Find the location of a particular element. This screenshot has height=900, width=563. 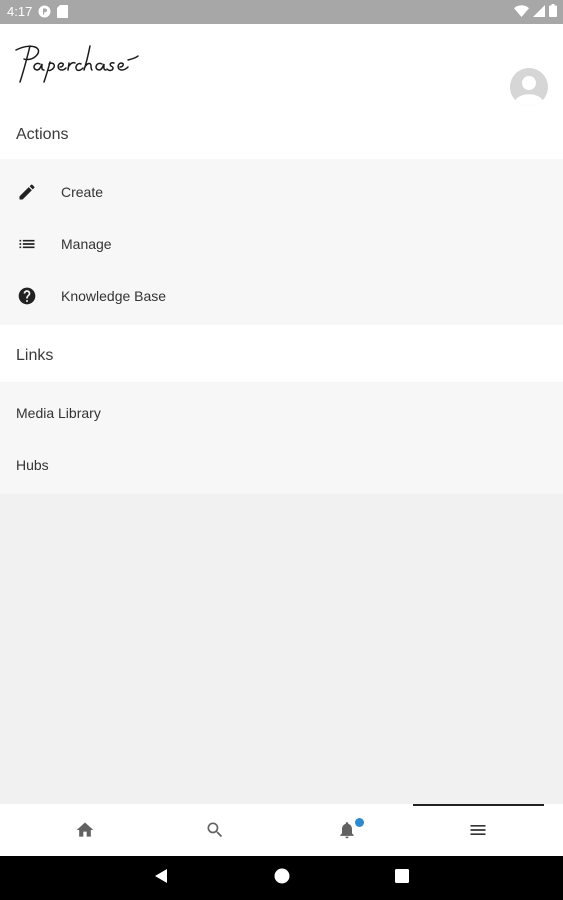

wifi-icon is located at coordinates (521, 10).